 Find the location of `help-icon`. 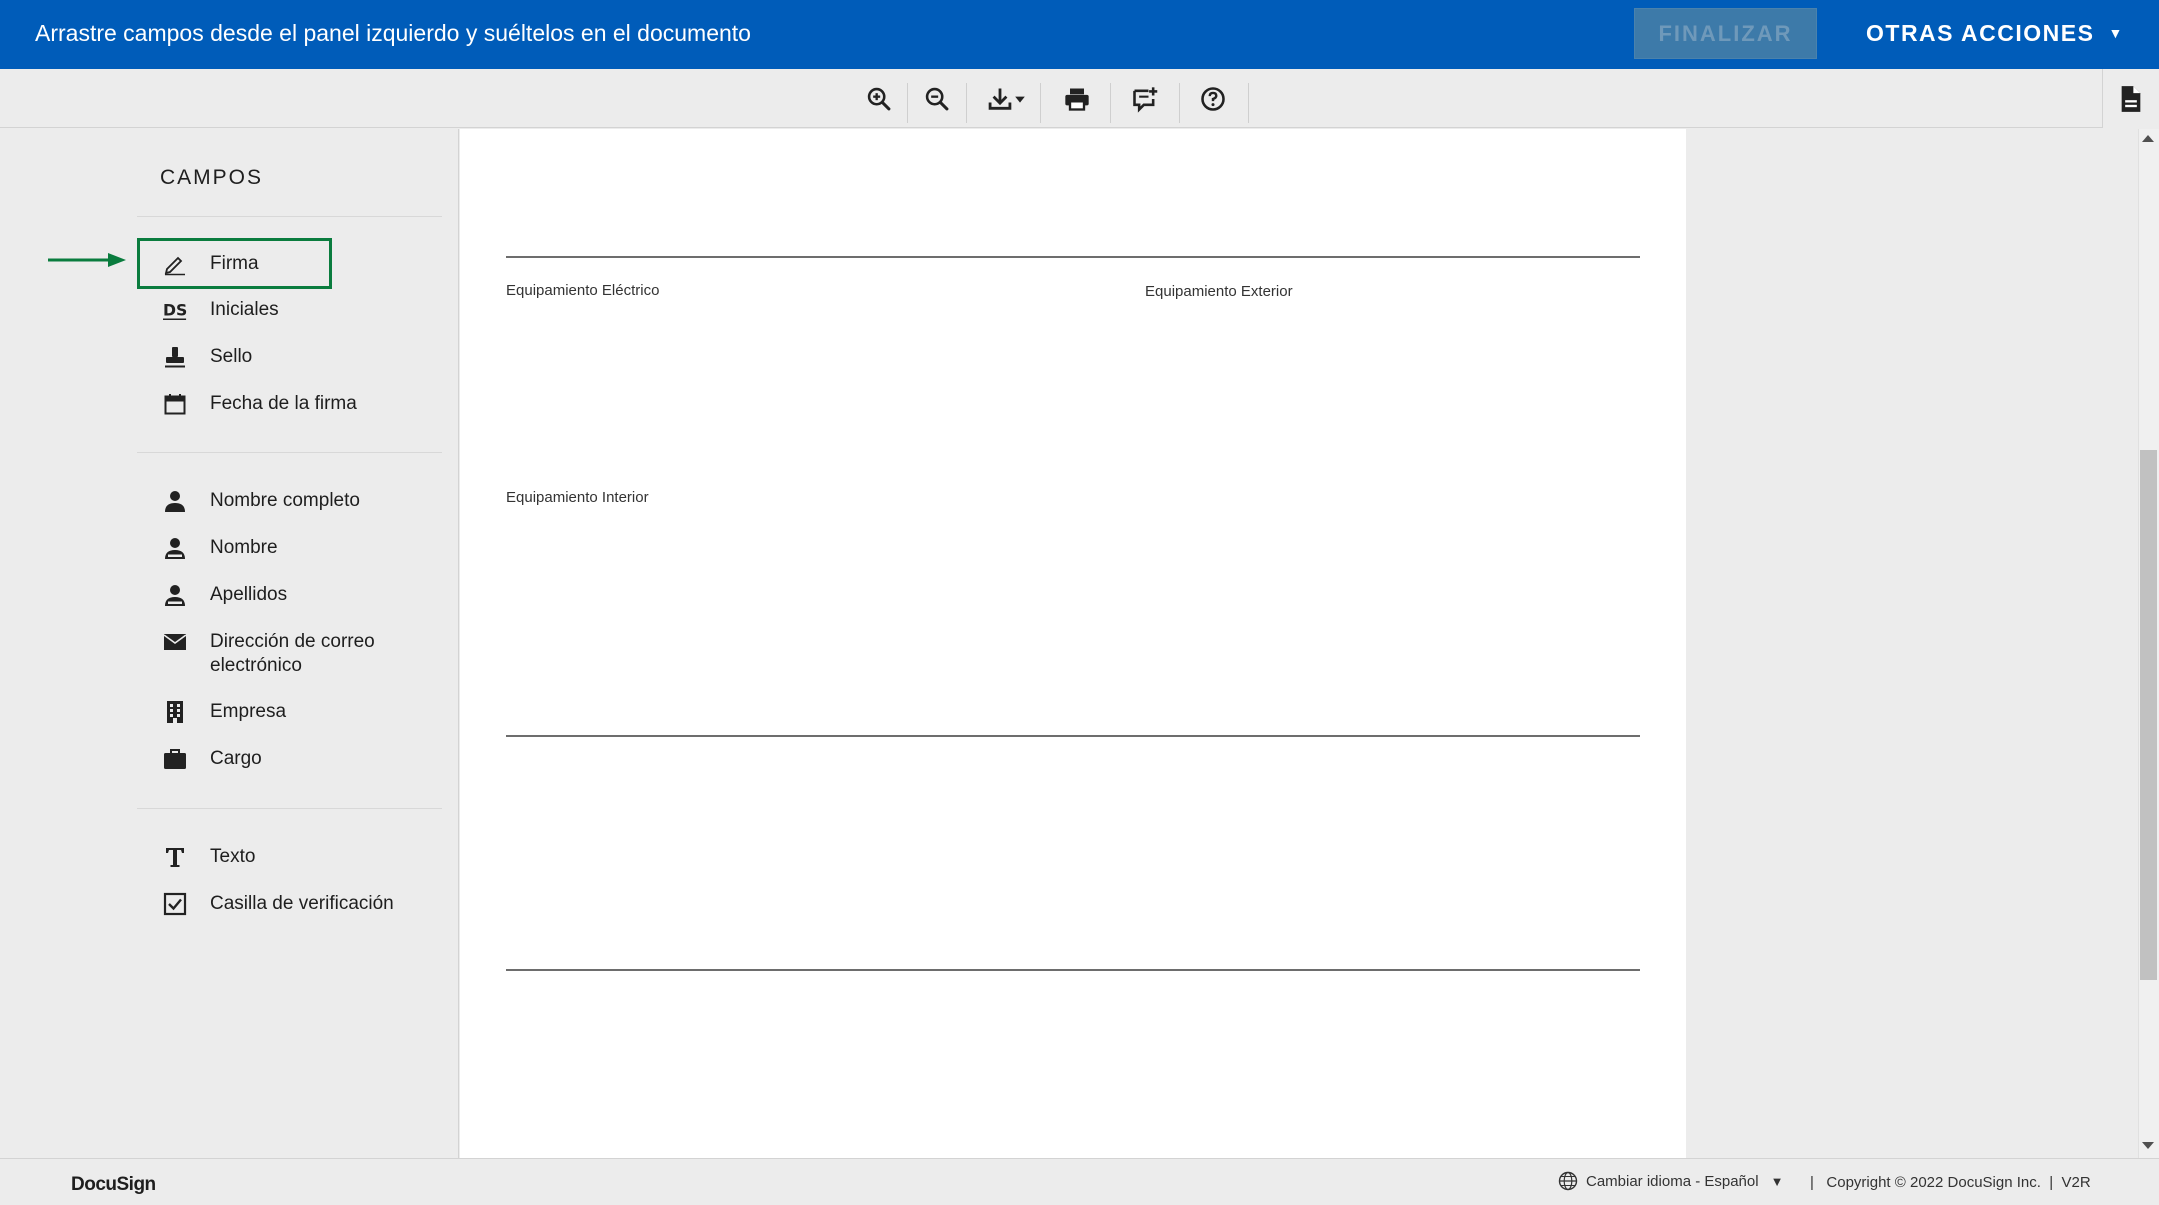

help-icon is located at coordinates (1213, 99).